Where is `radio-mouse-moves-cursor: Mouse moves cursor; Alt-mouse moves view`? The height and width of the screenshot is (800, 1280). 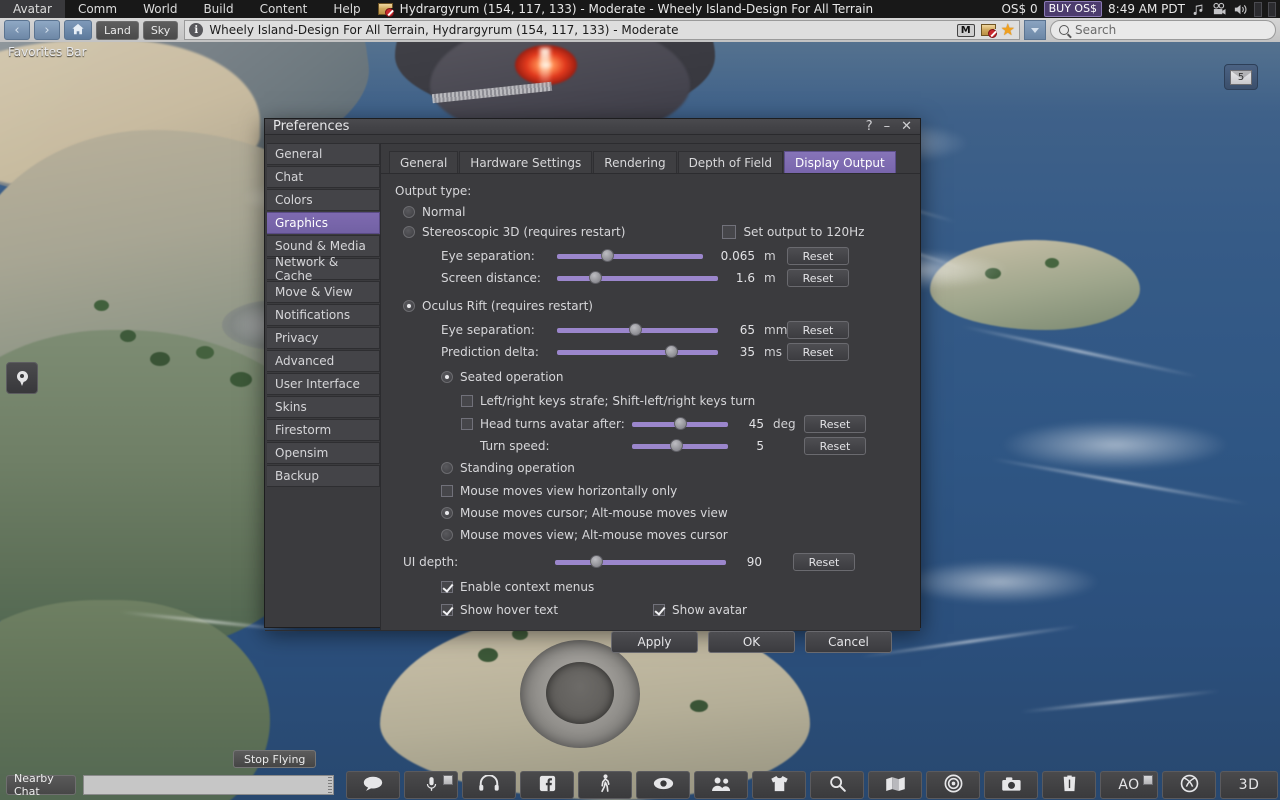 radio-mouse-moves-cursor: Mouse moves cursor; Alt-mouse moves view is located at coordinates (674, 513).